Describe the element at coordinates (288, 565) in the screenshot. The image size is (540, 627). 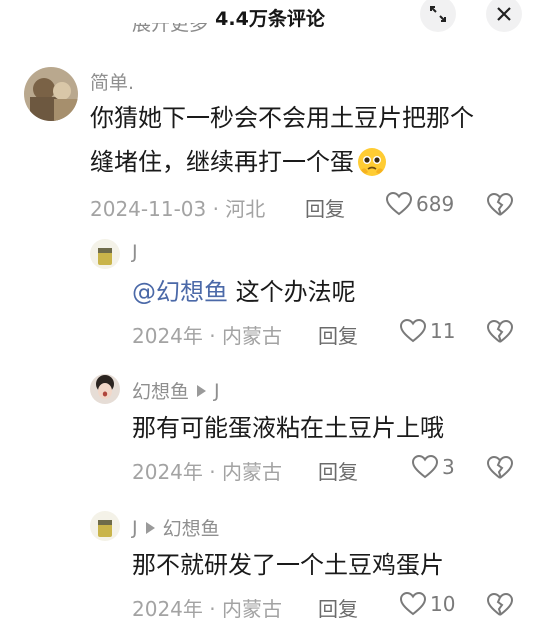
I see `comment-text: 那不就研发了一个土豆鸡蛋片` at that location.